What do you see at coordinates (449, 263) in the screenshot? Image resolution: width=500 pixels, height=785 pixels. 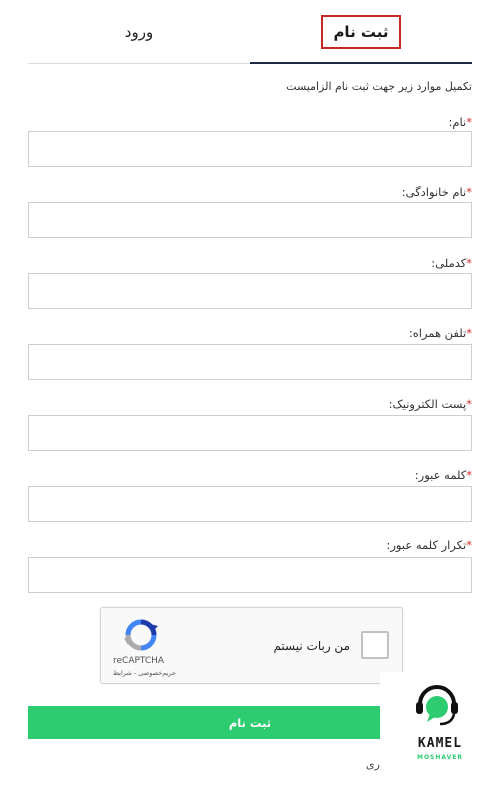 I see `national-code-label-text: کدملی:` at bounding box center [449, 263].